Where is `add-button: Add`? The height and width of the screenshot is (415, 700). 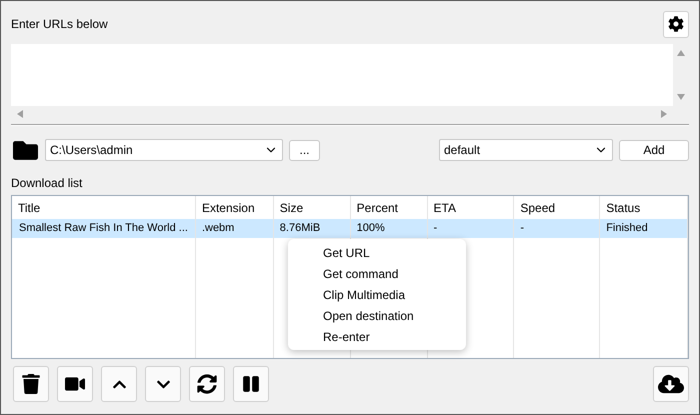
add-button: Add is located at coordinates (654, 150).